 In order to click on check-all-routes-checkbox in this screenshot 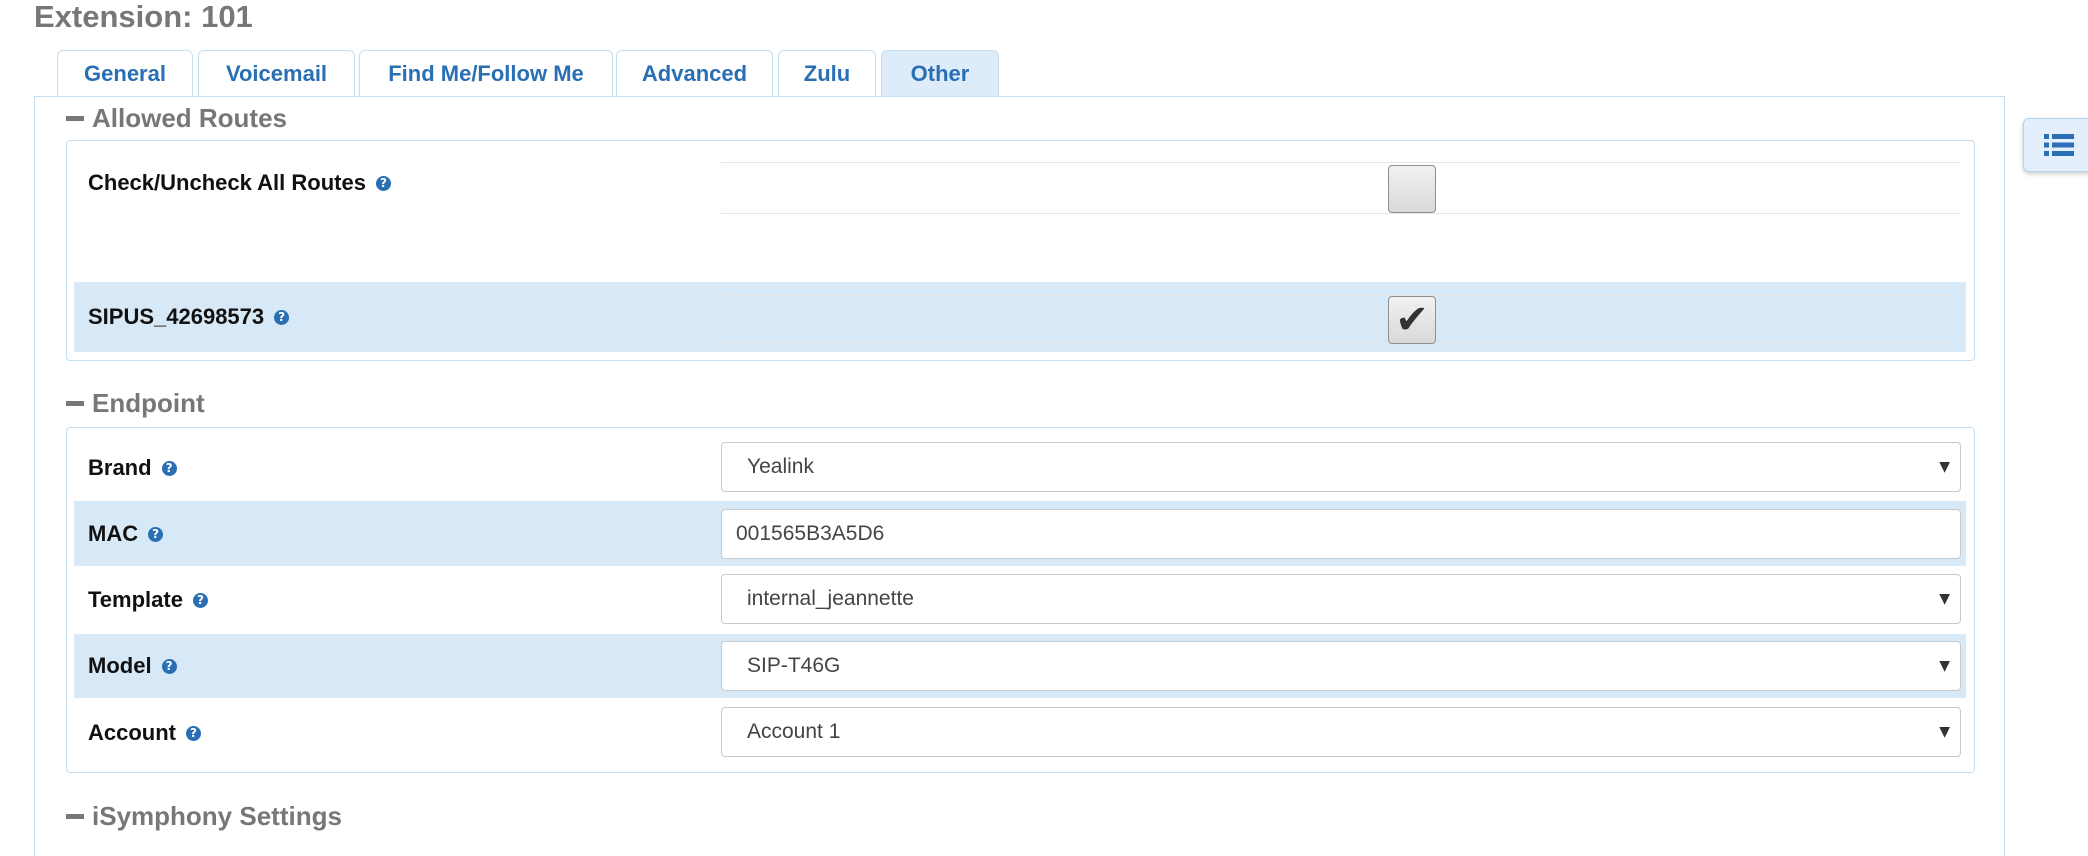, I will do `click(1412, 189)`.